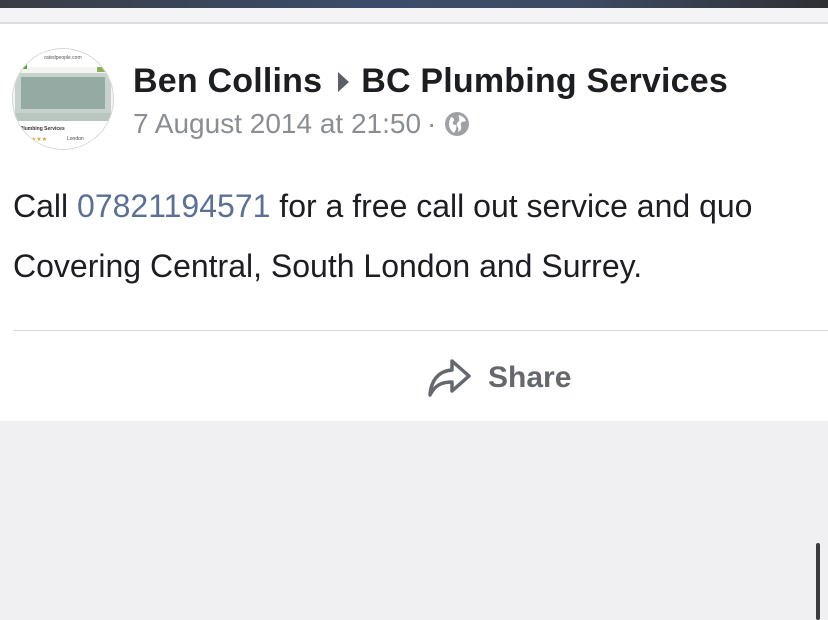 Image resolution: width=828 pixels, height=620 pixels. I want to click on scrollbar, so click(818, 581).